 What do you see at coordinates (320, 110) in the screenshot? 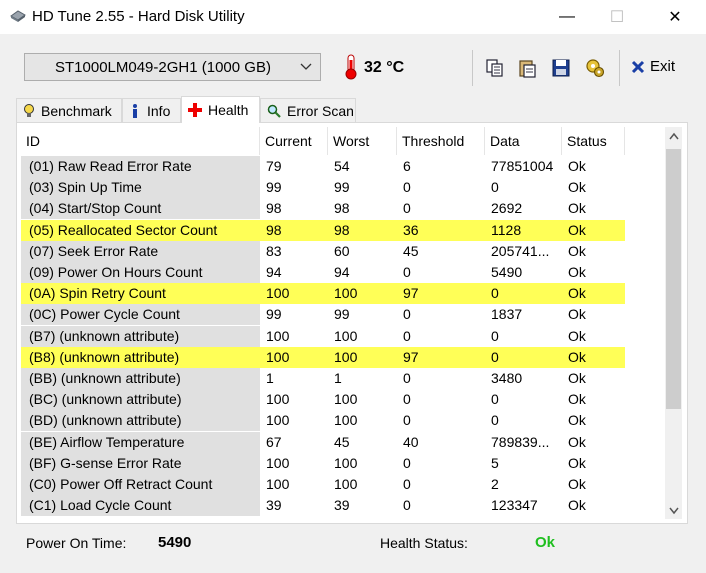
I see `tab-label: Error Scan` at bounding box center [320, 110].